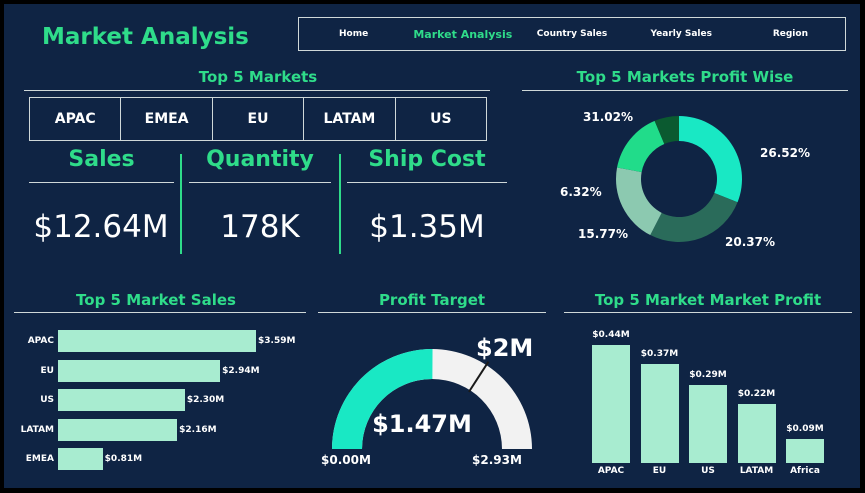 The image size is (865, 493). What do you see at coordinates (260, 182) in the screenshot?
I see `kpi-quantity-rule` at bounding box center [260, 182].